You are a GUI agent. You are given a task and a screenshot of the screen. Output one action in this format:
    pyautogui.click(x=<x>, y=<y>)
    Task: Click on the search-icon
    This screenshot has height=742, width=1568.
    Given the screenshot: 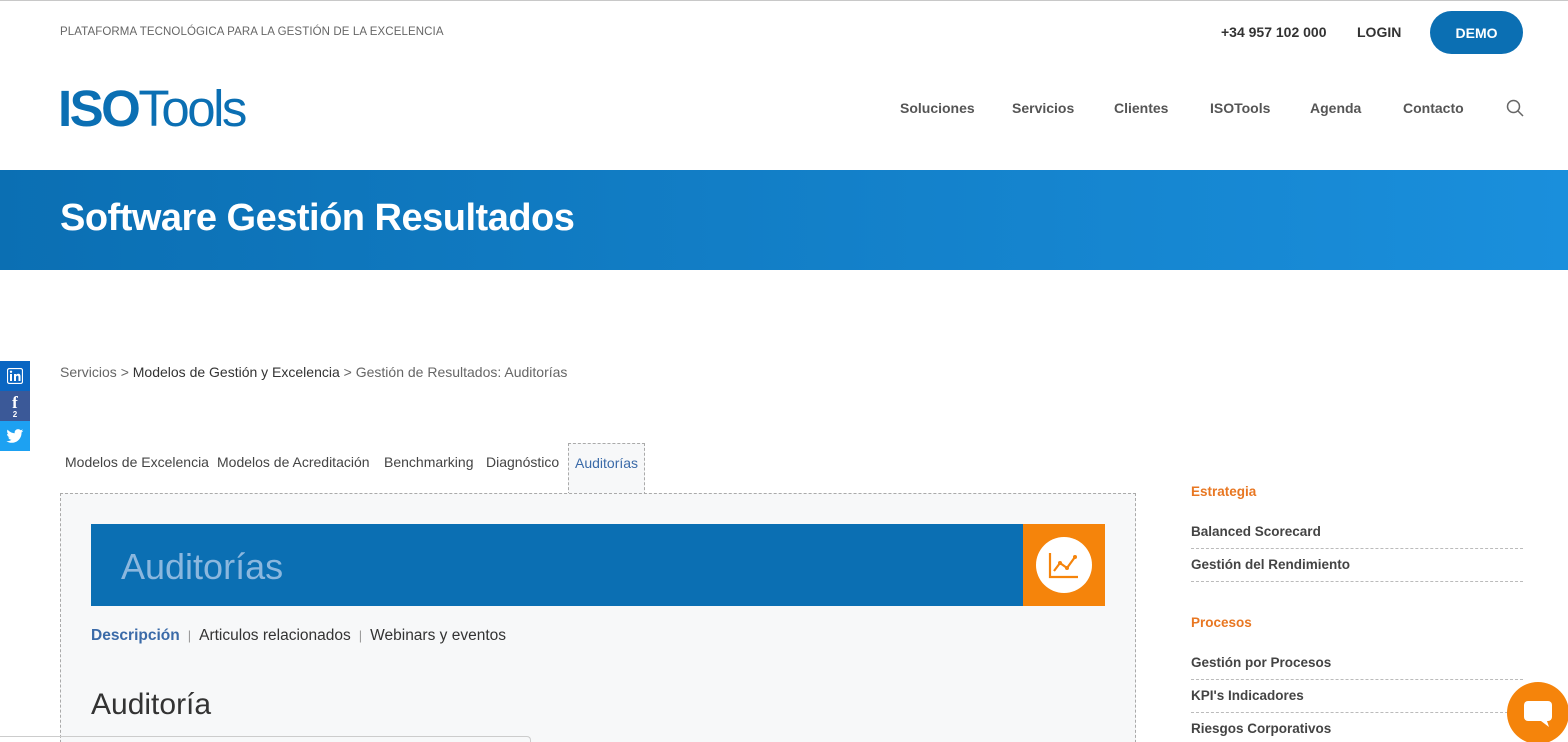 What is the action you would take?
    pyautogui.click(x=1515, y=108)
    